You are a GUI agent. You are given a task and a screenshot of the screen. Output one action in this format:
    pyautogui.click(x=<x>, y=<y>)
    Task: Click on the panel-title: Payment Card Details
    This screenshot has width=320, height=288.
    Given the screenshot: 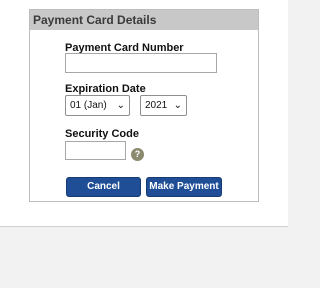 What is the action you would take?
    pyautogui.click(x=144, y=20)
    